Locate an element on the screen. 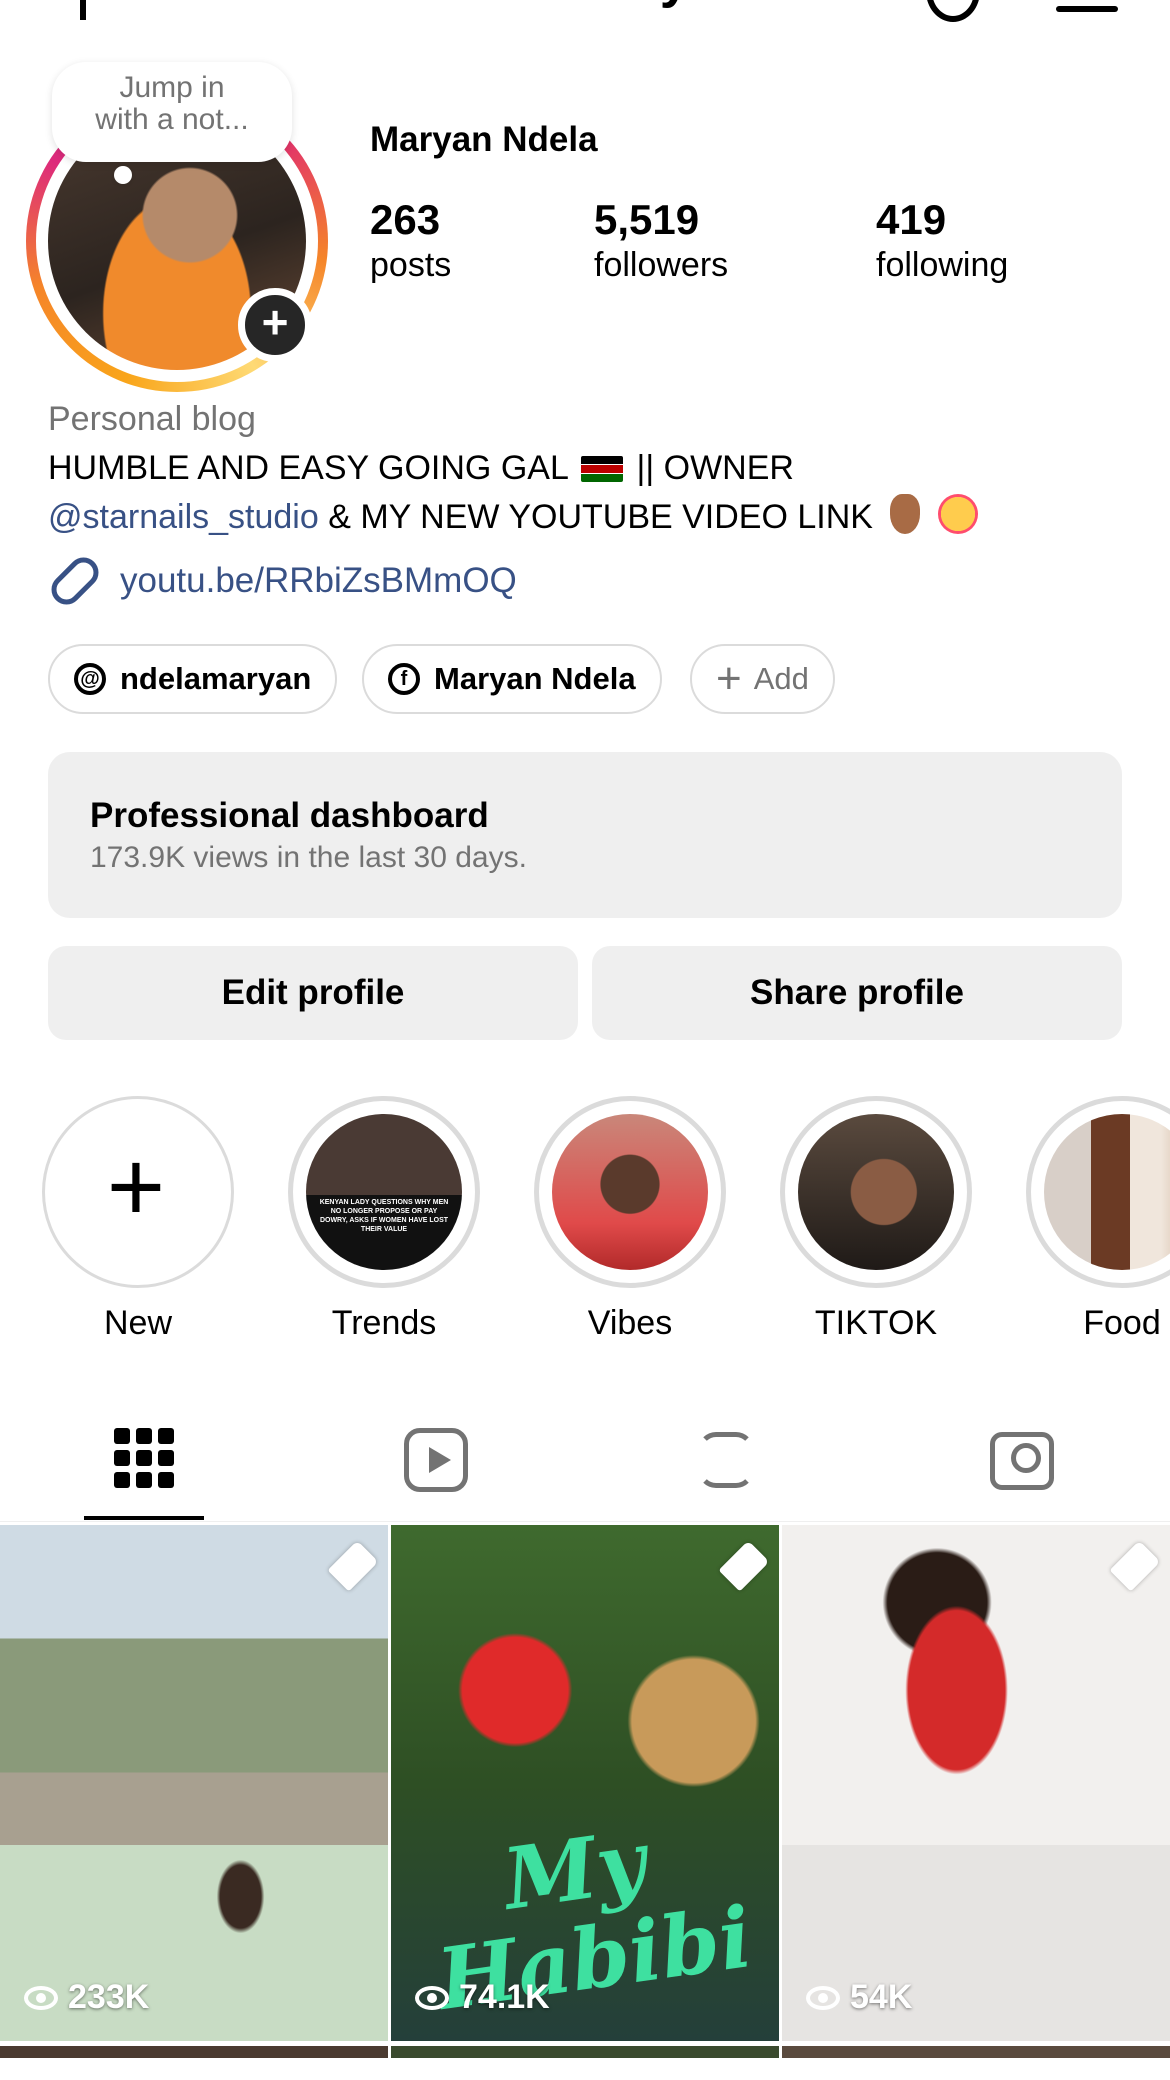  profile-full-name: Maryan Ndela is located at coordinates (484, 139).